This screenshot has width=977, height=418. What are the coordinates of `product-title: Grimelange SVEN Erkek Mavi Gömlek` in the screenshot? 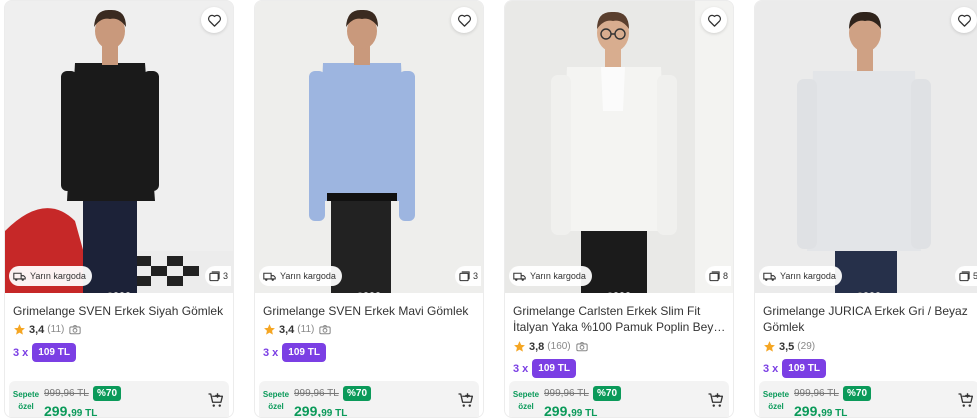 It's located at (370, 311).